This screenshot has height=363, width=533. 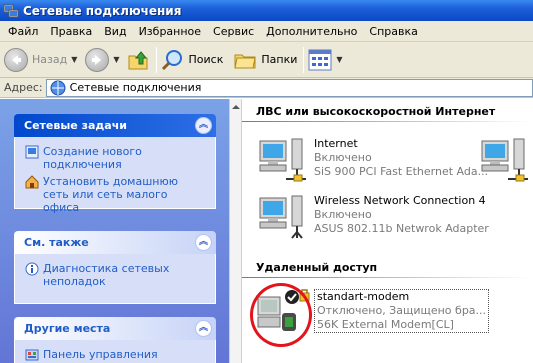 I want to click on views-icon, so click(x=320, y=59).